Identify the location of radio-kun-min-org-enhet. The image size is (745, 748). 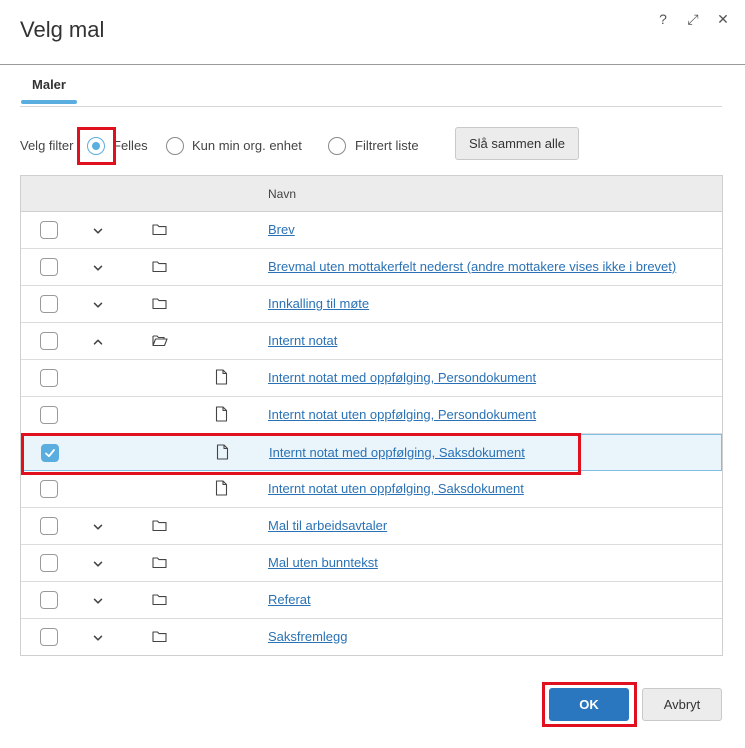
(175, 146).